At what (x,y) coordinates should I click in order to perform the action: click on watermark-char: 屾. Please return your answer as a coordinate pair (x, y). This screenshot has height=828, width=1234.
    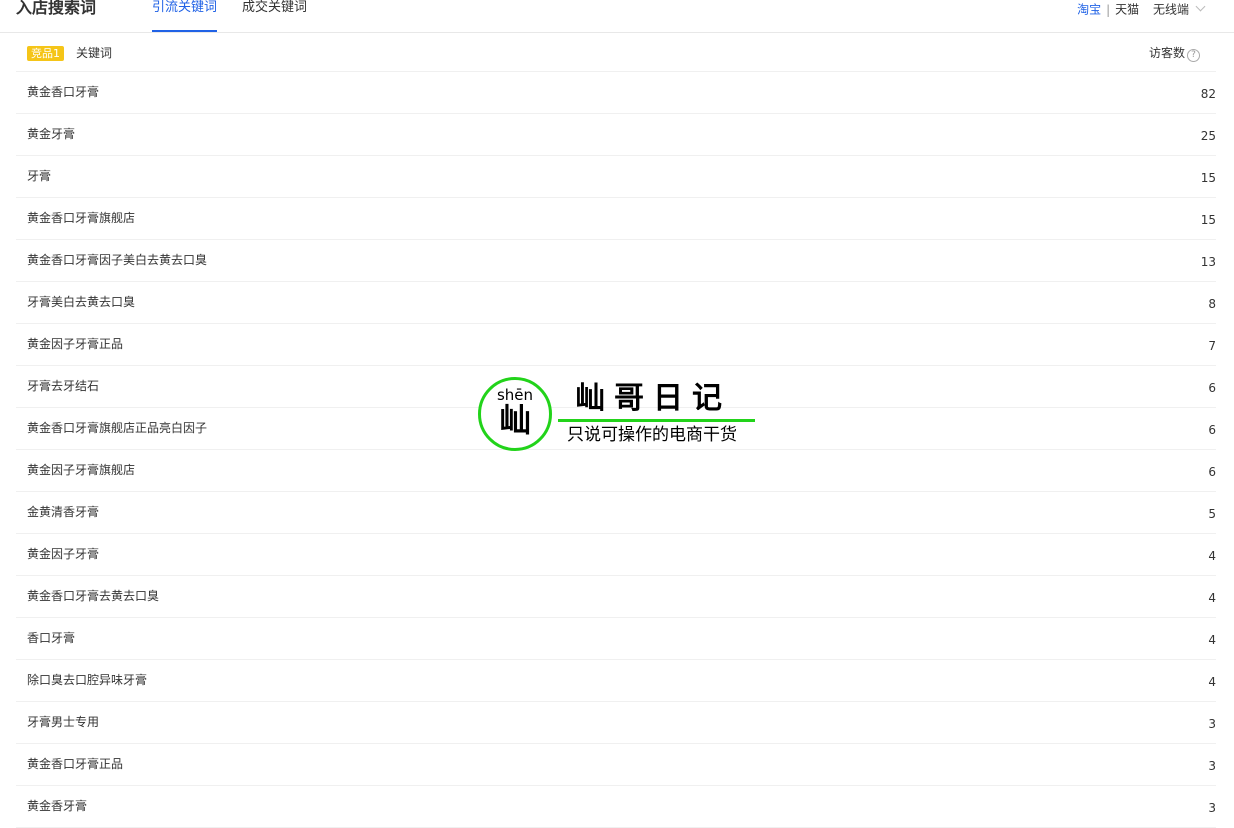
    Looking at the image, I should click on (514, 420).